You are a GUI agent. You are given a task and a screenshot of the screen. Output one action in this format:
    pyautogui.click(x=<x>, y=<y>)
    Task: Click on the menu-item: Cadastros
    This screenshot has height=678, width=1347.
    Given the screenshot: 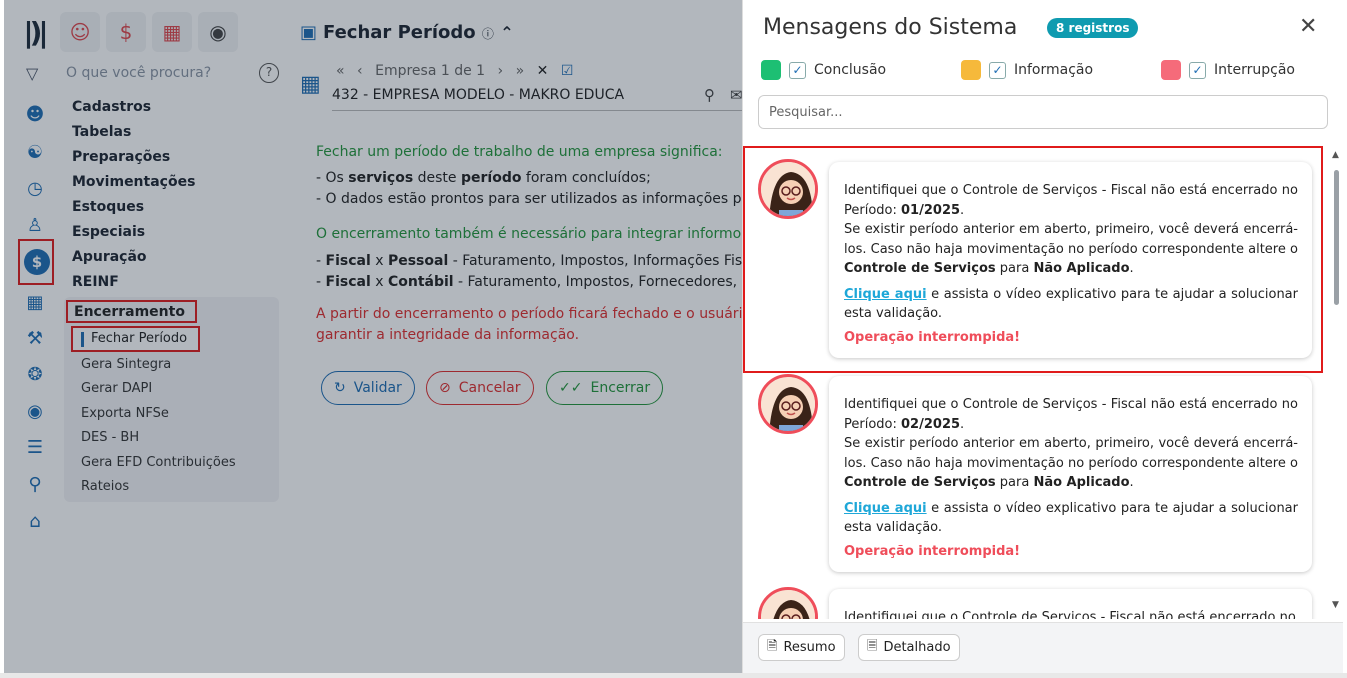 What is the action you would take?
    pyautogui.click(x=133, y=110)
    